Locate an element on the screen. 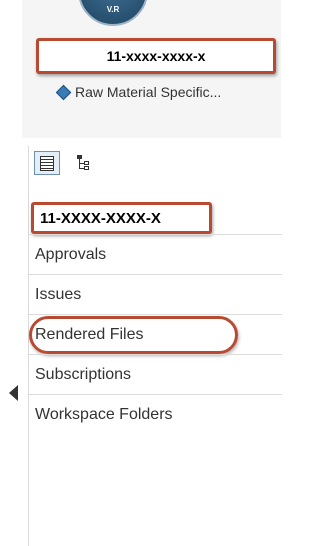  tree-view-button is located at coordinates (83, 163).